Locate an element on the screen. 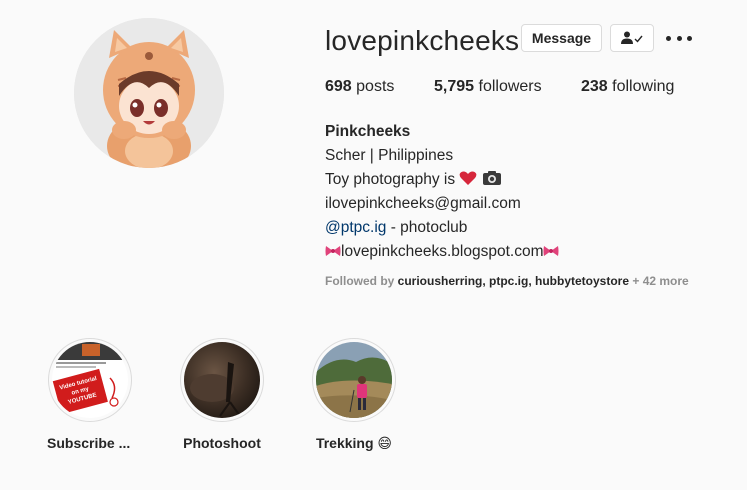  heart-icon is located at coordinates (468, 178).